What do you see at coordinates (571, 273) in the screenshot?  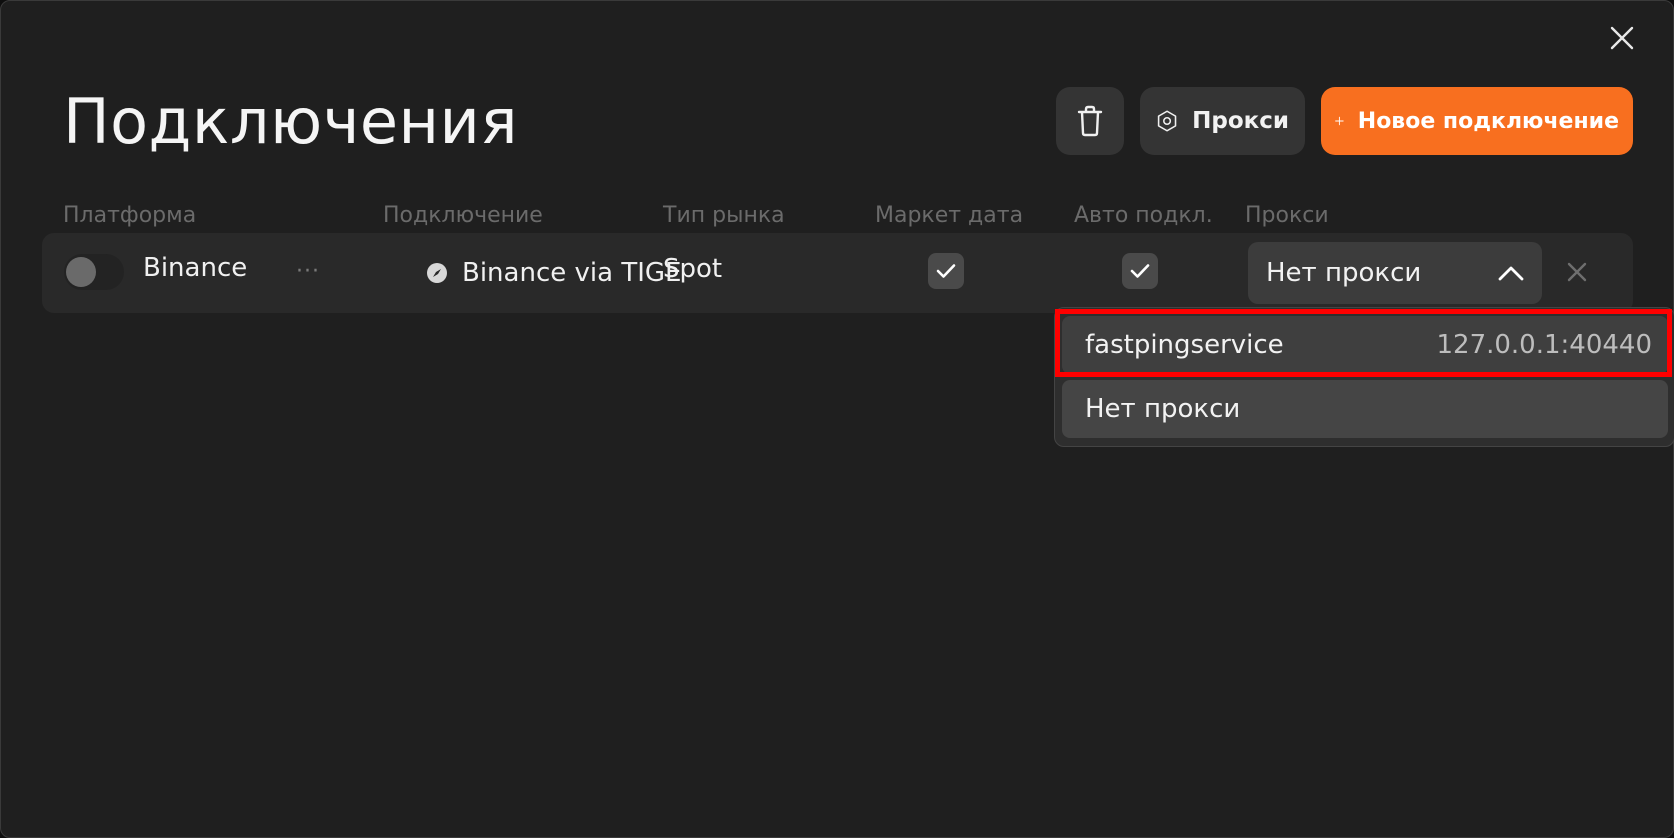 I see `connection-name: Binance via TIGER` at bounding box center [571, 273].